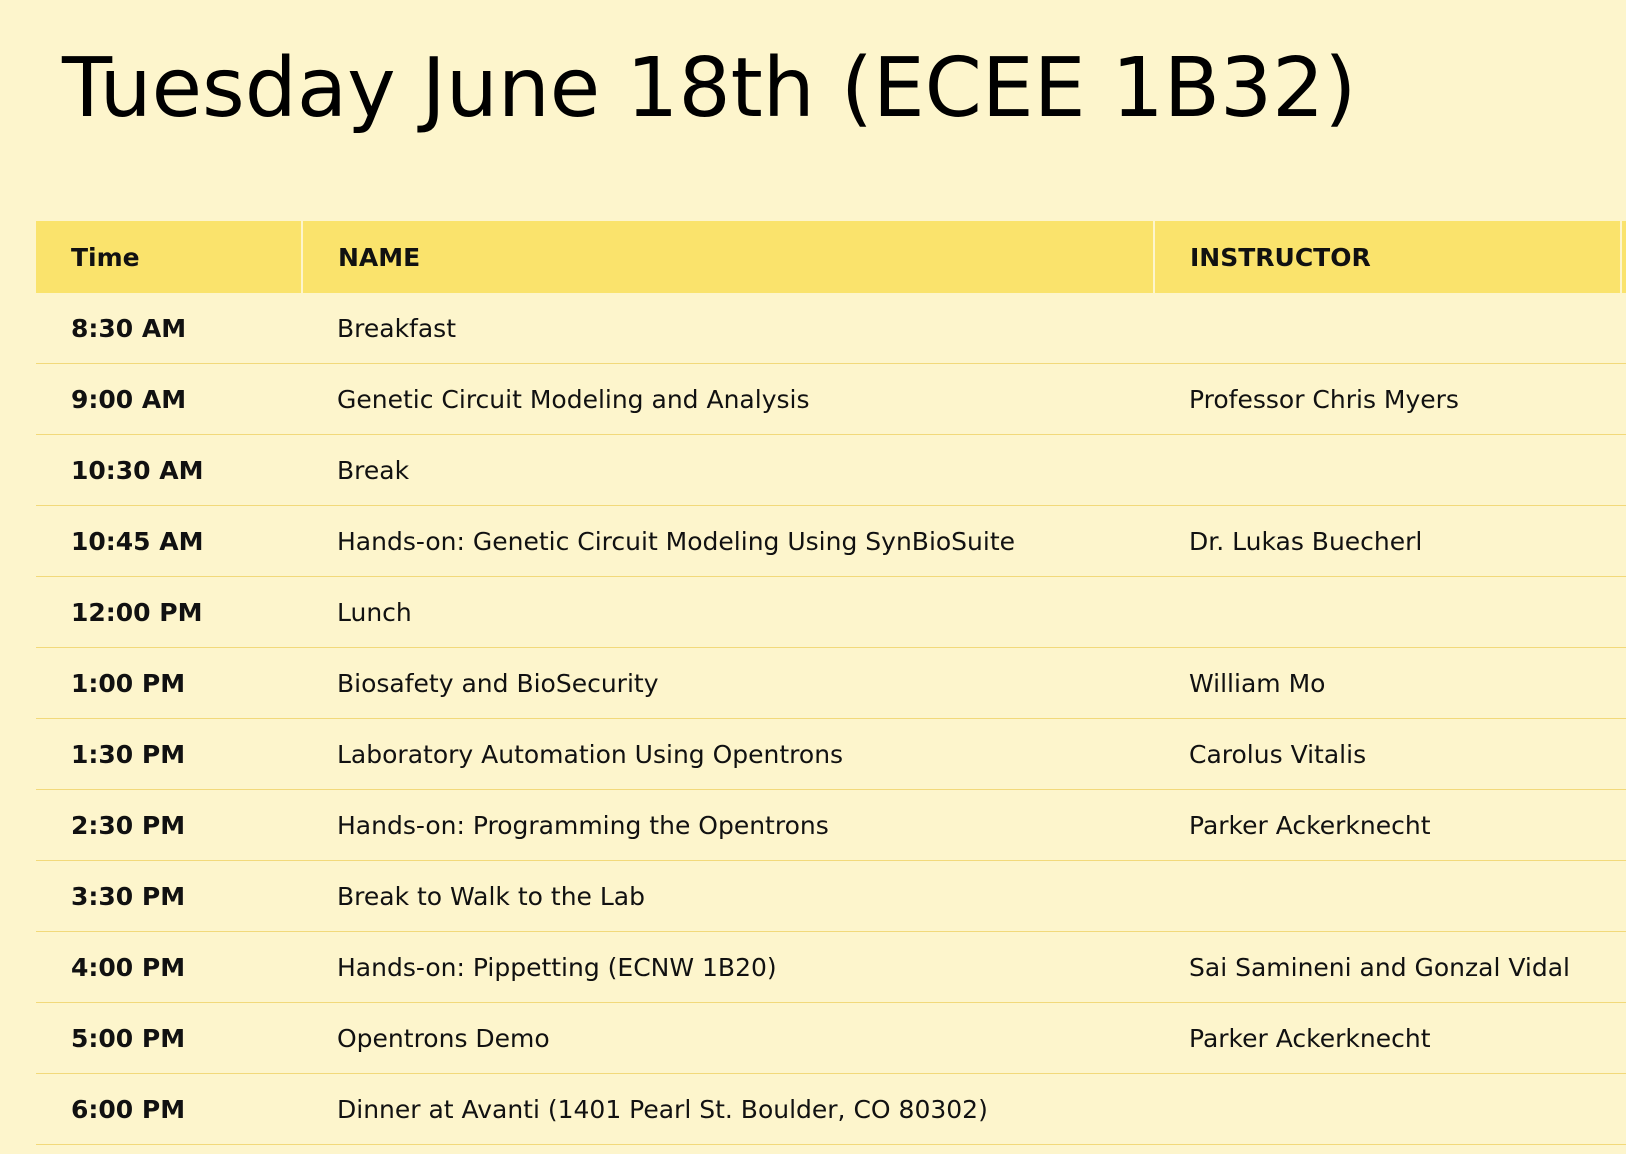  What do you see at coordinates (1387, 541) in the screenshot?
I see `instructor-cell: Dr. Lukas Buecherl` at bounding box center [1387, 541].